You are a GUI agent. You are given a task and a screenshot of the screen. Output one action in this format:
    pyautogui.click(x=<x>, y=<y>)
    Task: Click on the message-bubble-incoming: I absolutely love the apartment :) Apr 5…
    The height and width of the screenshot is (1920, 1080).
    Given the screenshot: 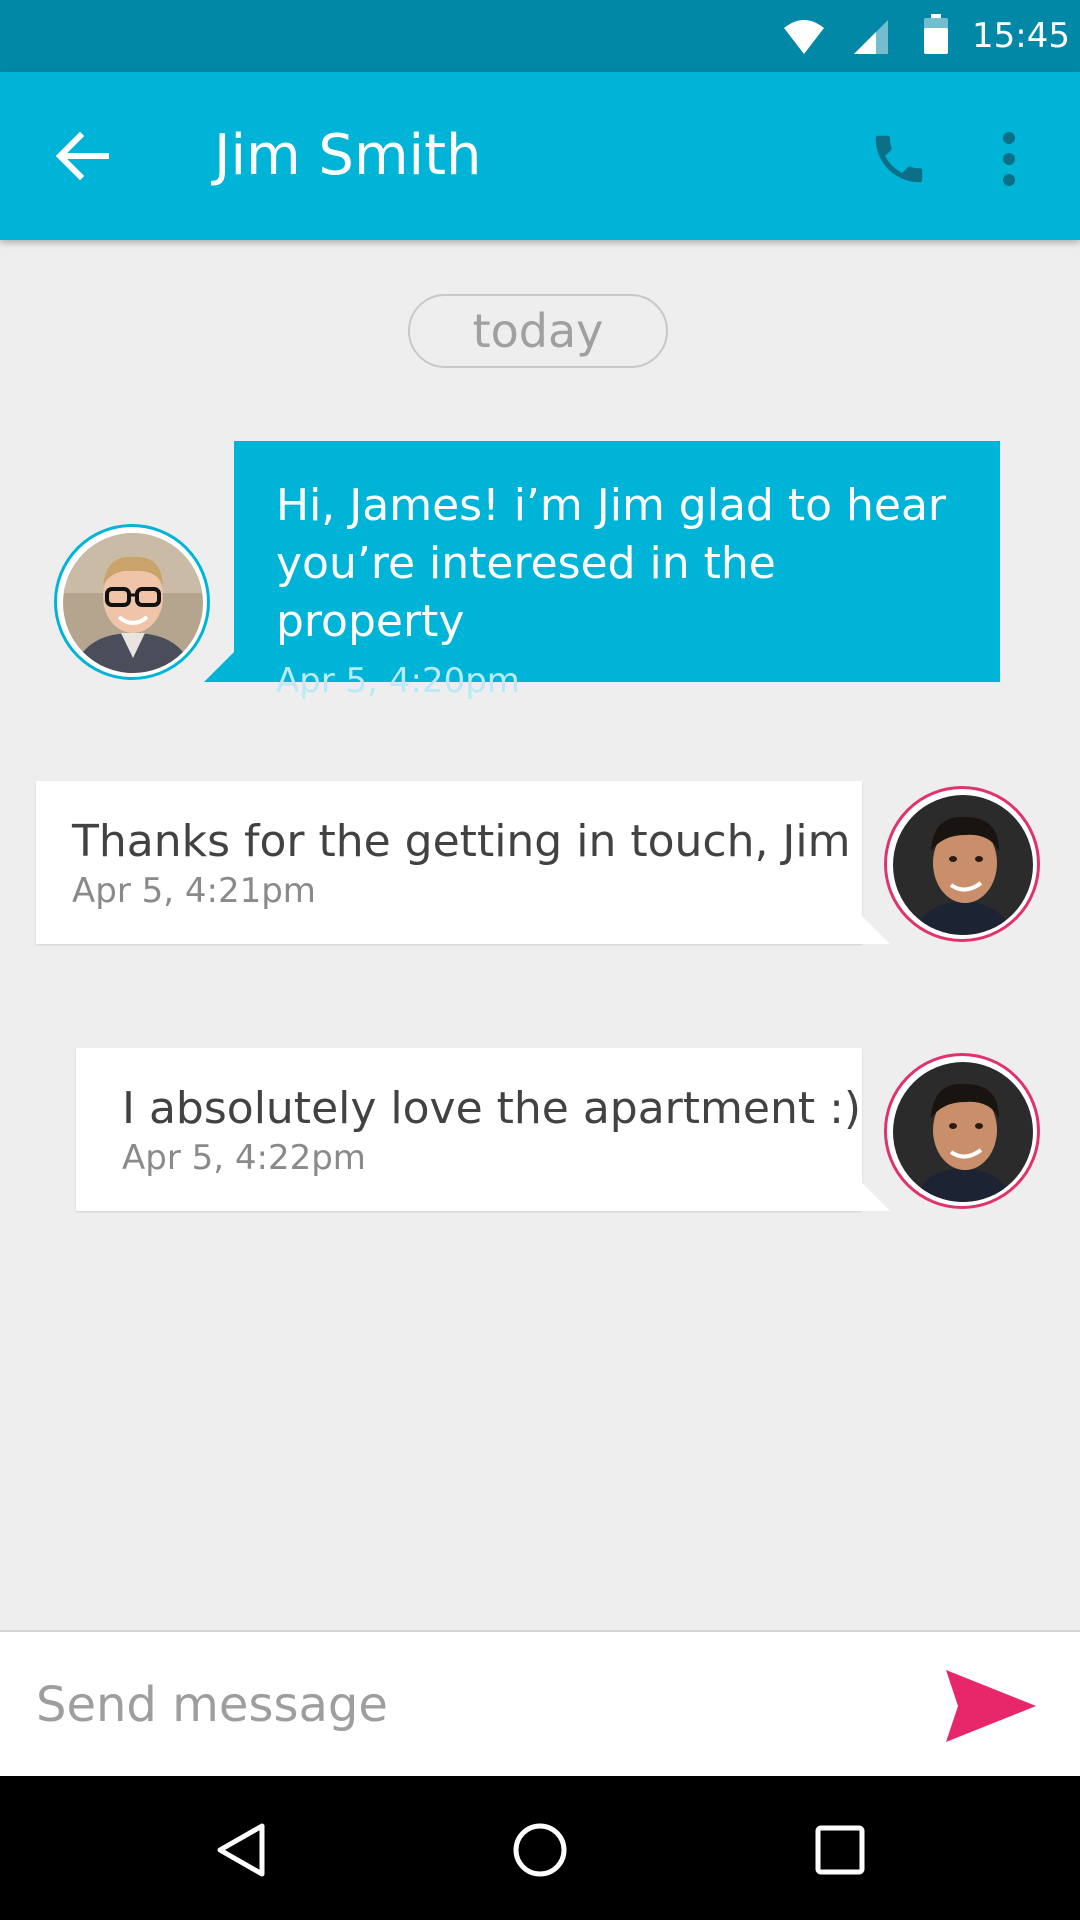 What is the action you would take?
    pyautogui.click(x=483, y=1129)
    